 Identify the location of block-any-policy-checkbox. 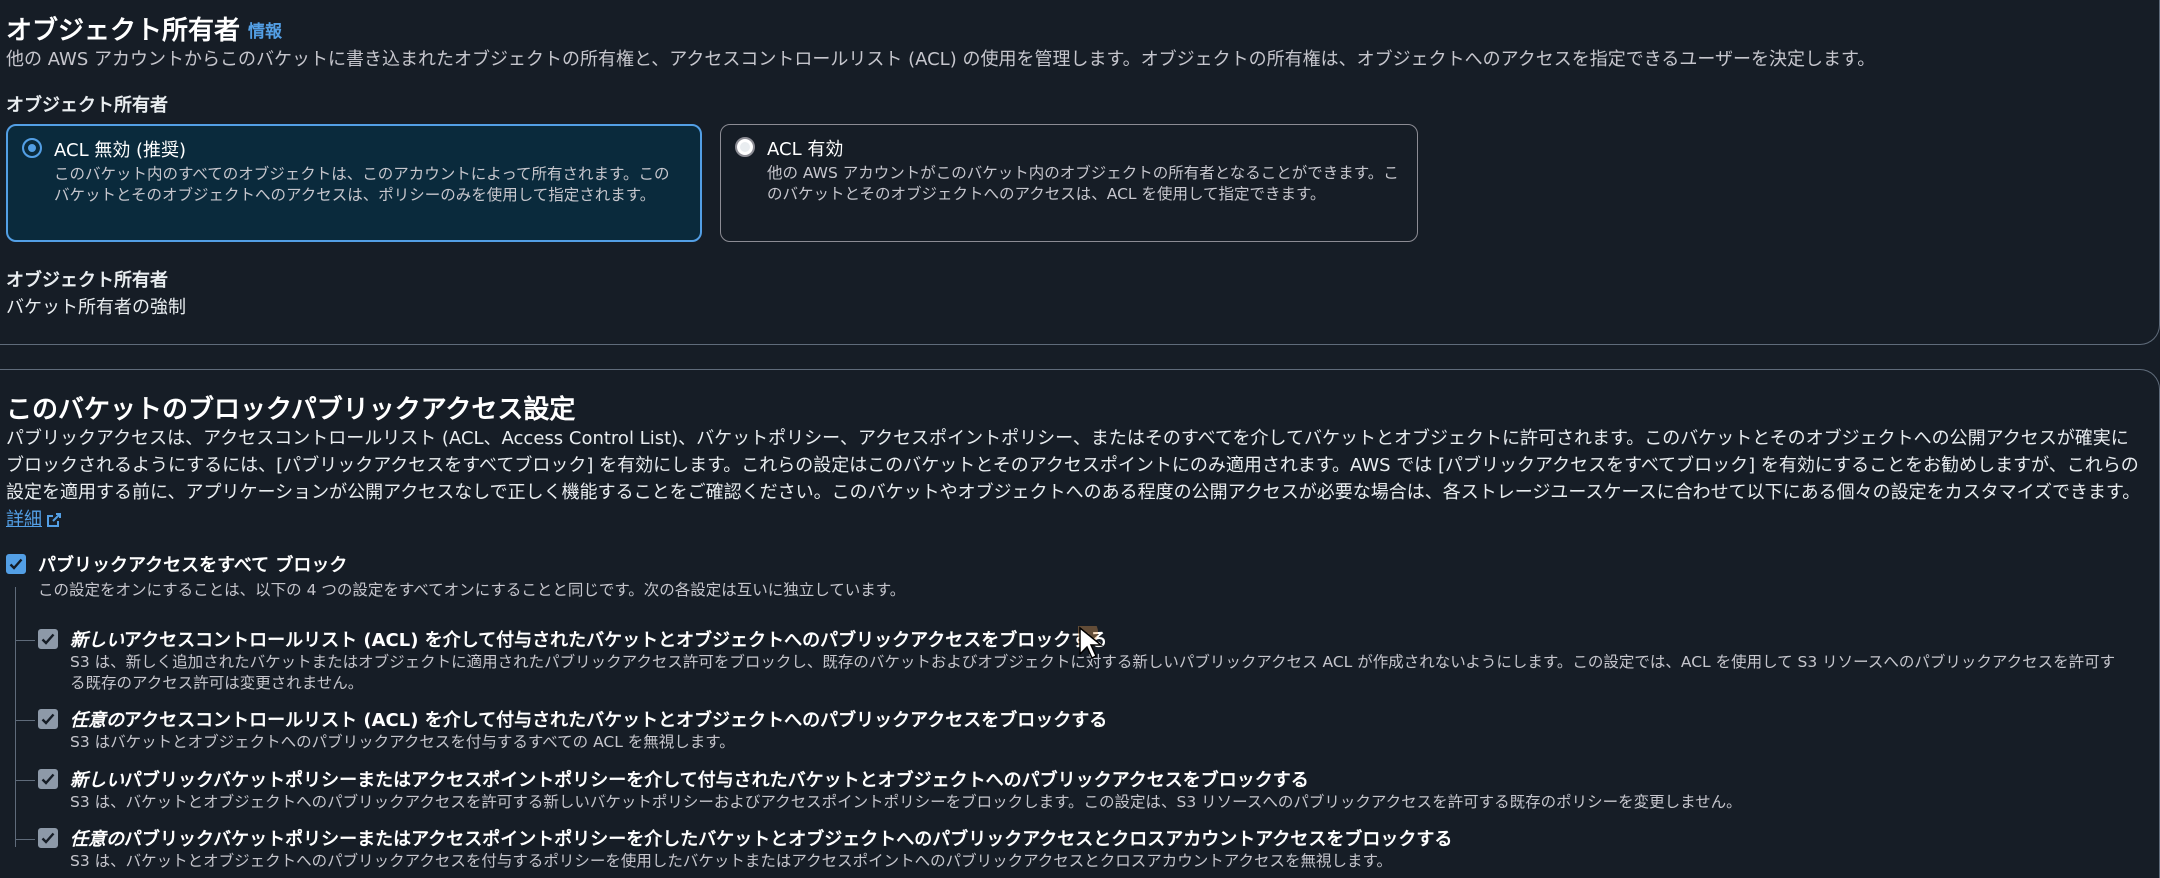
(48, 838).